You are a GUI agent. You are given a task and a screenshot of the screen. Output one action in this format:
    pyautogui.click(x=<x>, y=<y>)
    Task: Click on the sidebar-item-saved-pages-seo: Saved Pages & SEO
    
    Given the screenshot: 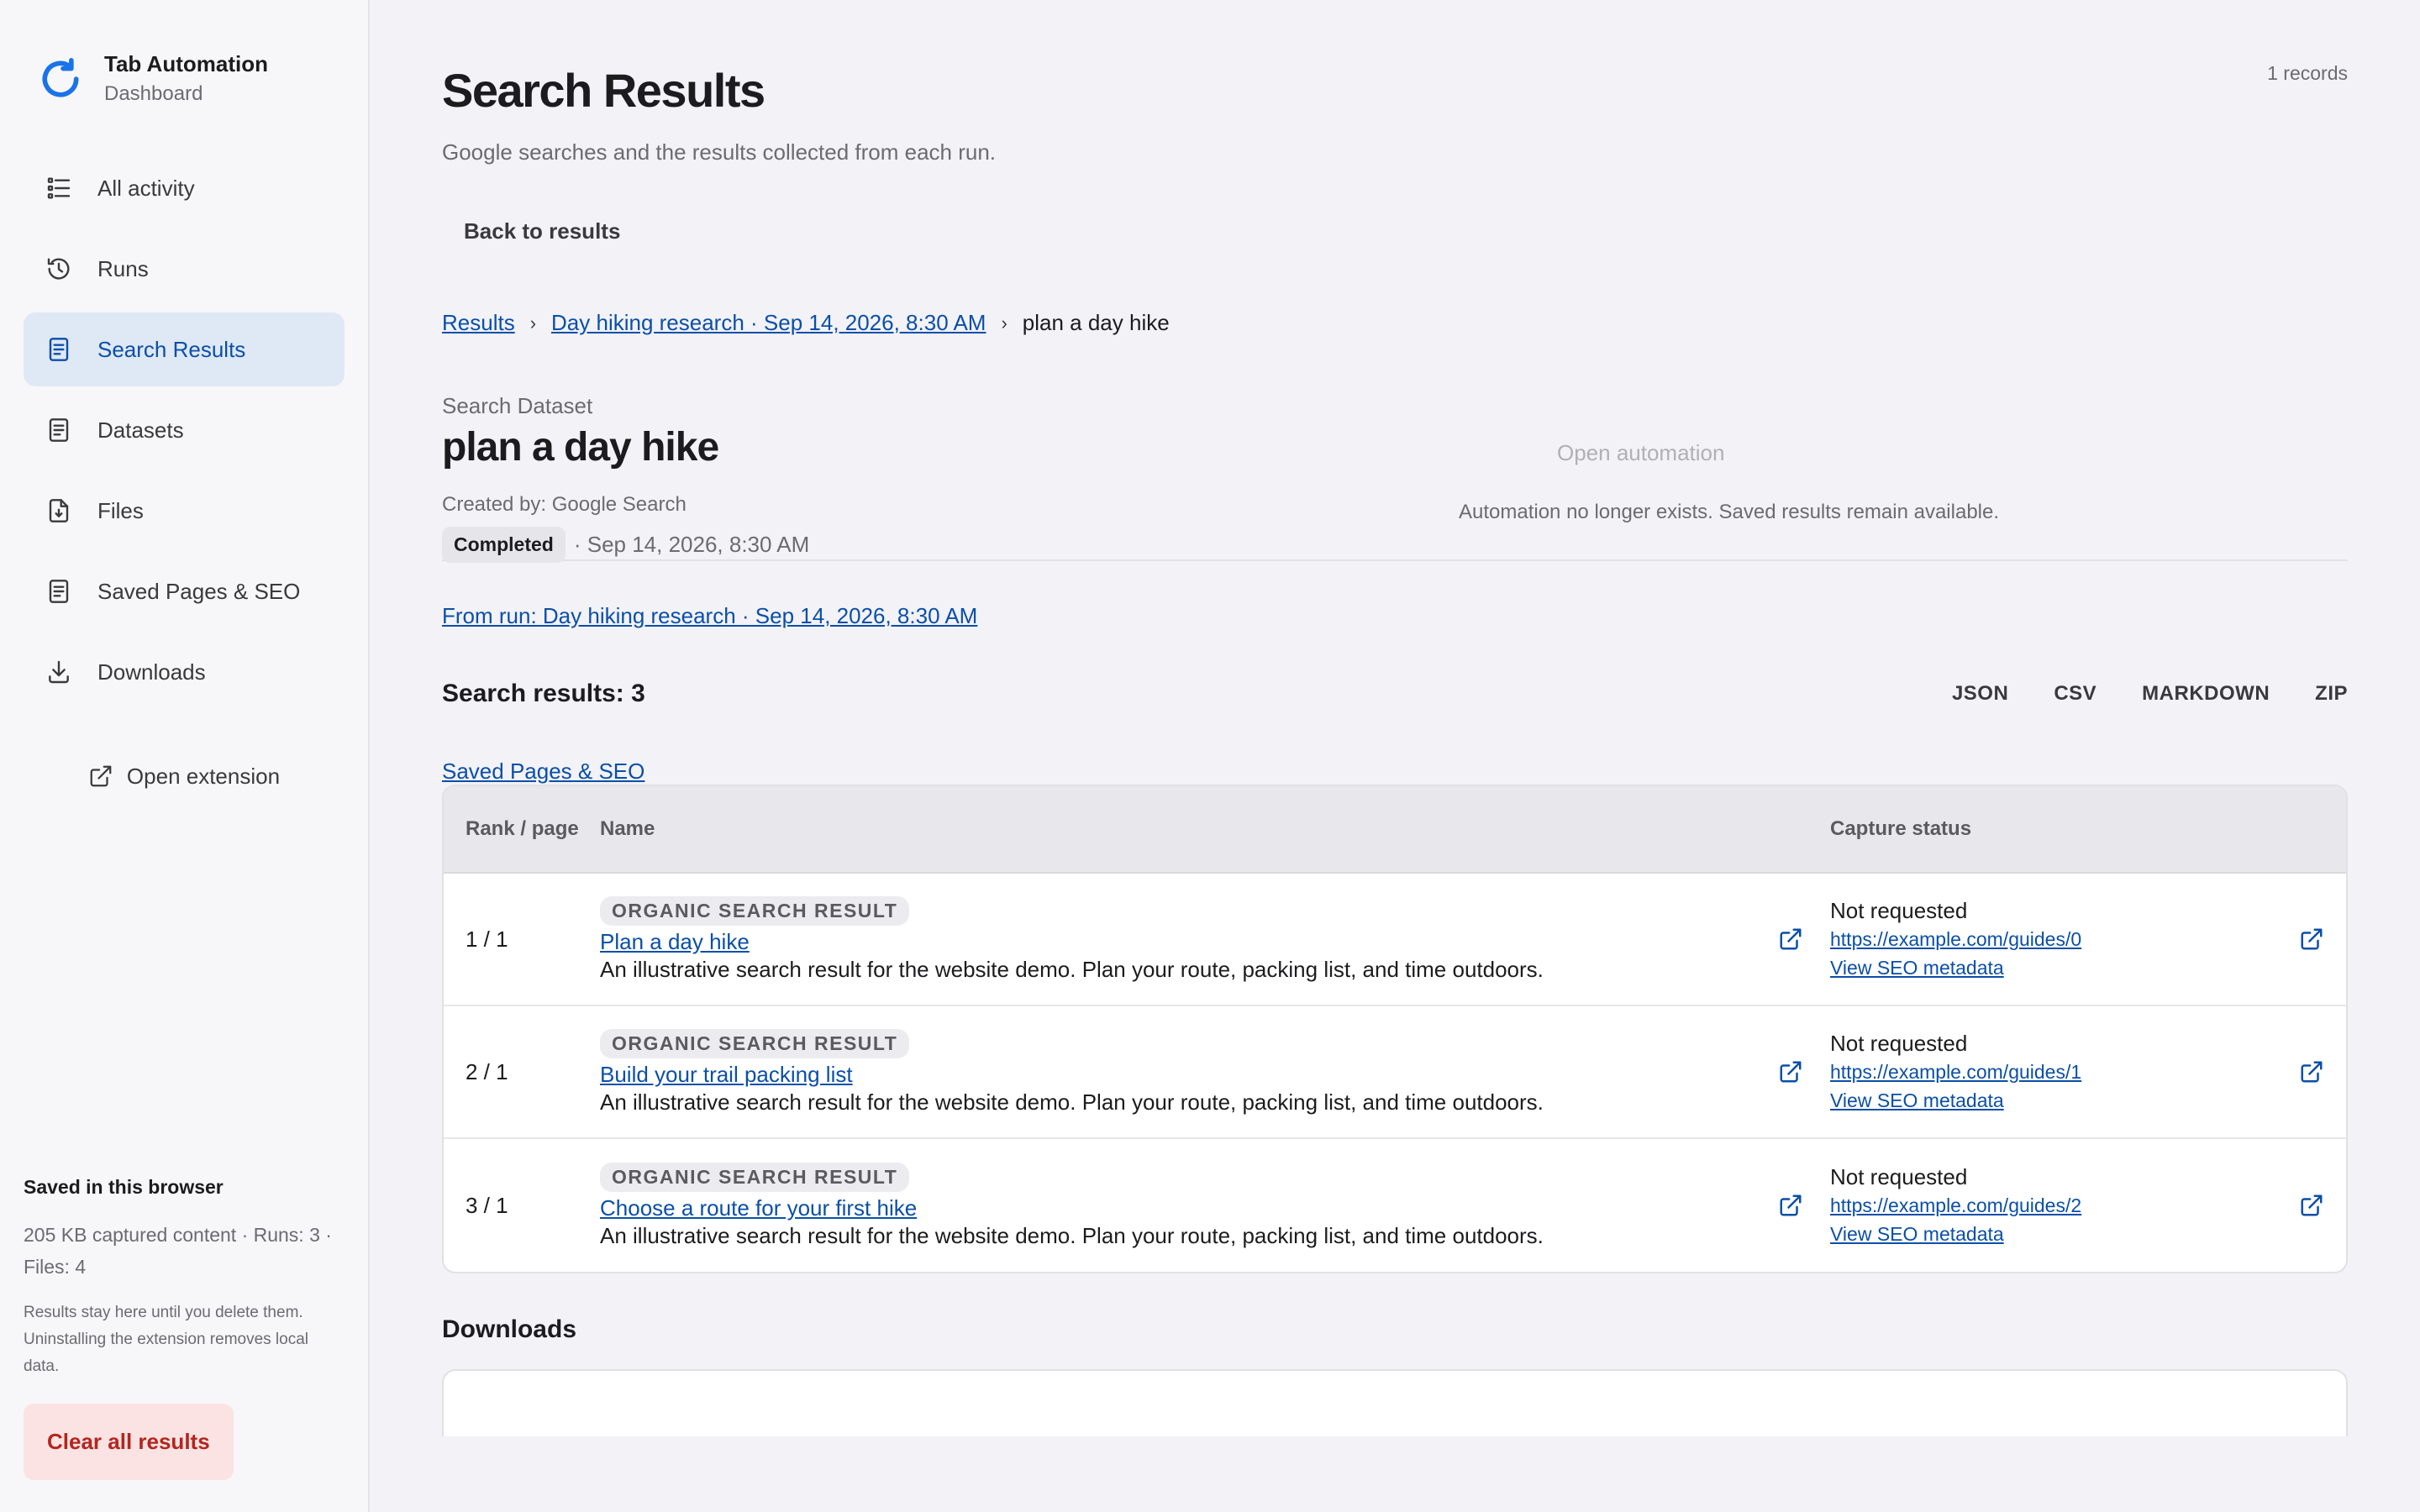 What is the action you would take?
    pyautogui.click(x=184, y=591)
    